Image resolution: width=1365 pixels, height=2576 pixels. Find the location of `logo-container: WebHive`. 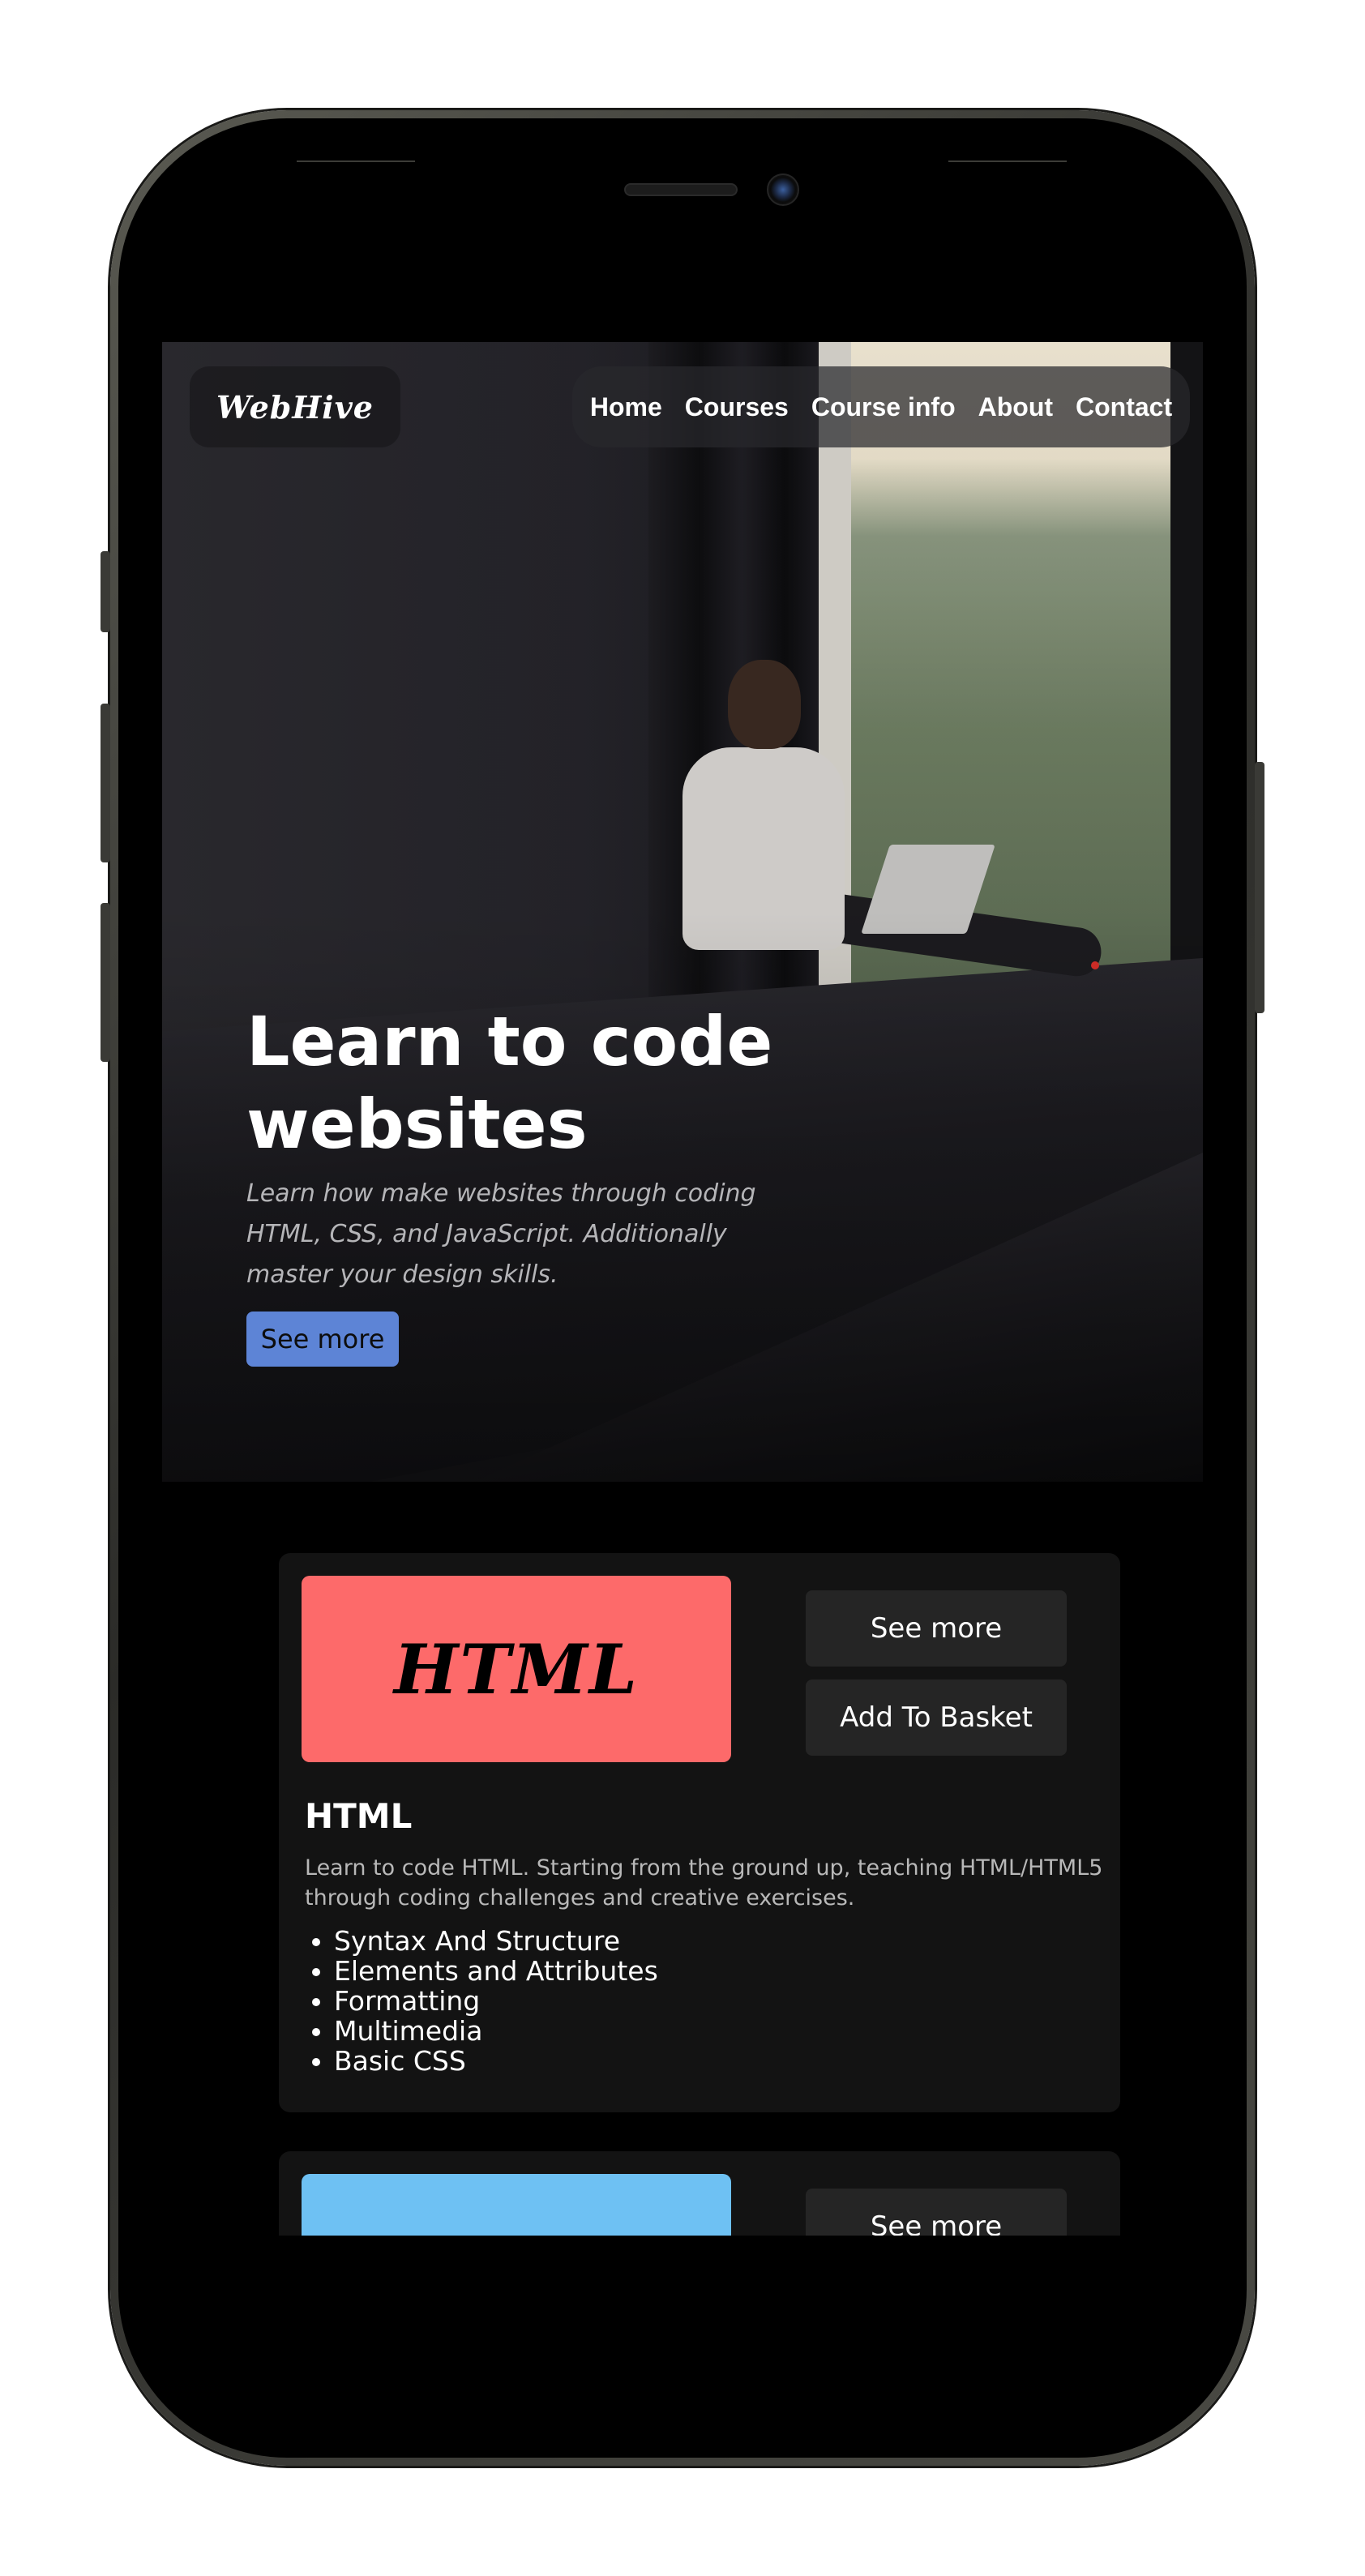

logo-container: WebHive is located at coordinates (295, 406).